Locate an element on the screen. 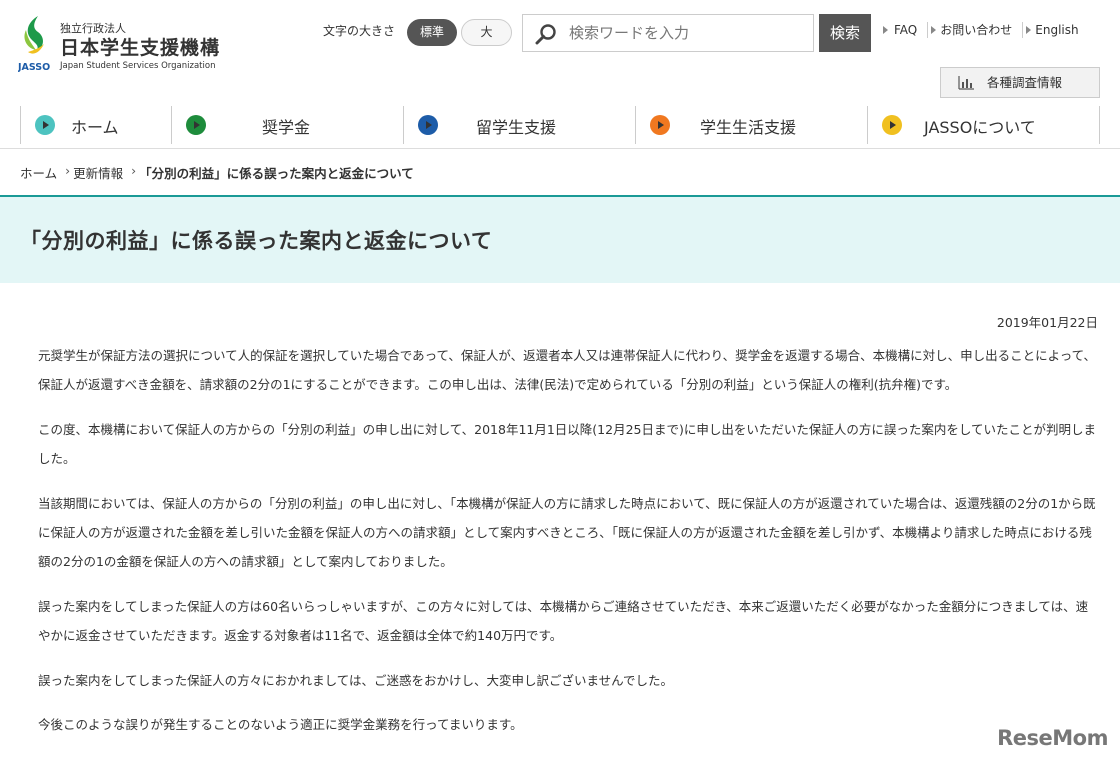 The height and width of the screenshot is (763, 1120). title-band: 「分別の利益」に係る誤った案内と返金について is located at coordinates (560, 239).